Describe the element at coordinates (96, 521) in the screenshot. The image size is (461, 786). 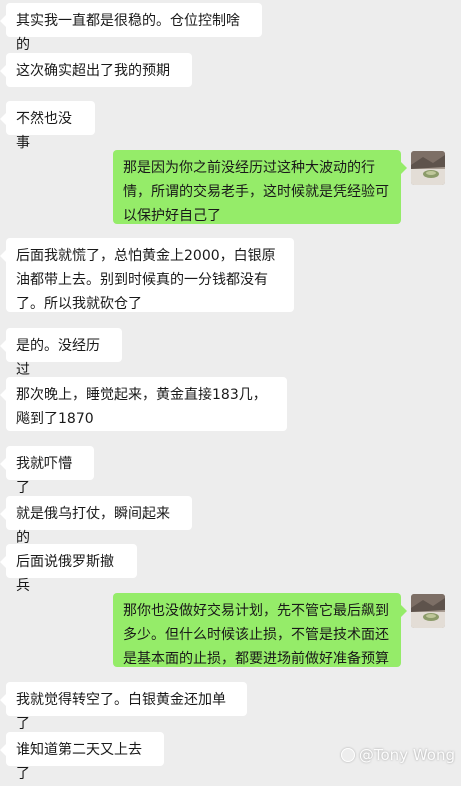
I see `message-bubble: 就是俄乌打仗，瞬间起来的` at that location.